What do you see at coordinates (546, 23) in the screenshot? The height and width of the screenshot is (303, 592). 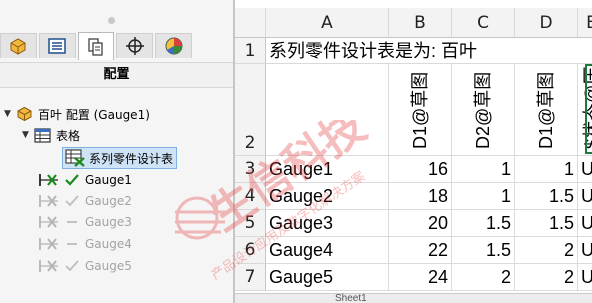 I see `column-header-d: D` at bounding box center [546, 23].